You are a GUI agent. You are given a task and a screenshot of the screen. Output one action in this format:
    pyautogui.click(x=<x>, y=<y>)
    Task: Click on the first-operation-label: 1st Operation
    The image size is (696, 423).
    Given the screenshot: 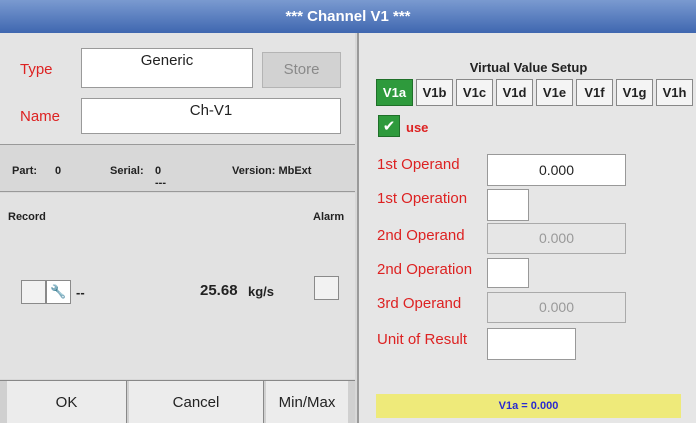 What is the action you would take?
    pyautogui.click(x=422, y=198)
    